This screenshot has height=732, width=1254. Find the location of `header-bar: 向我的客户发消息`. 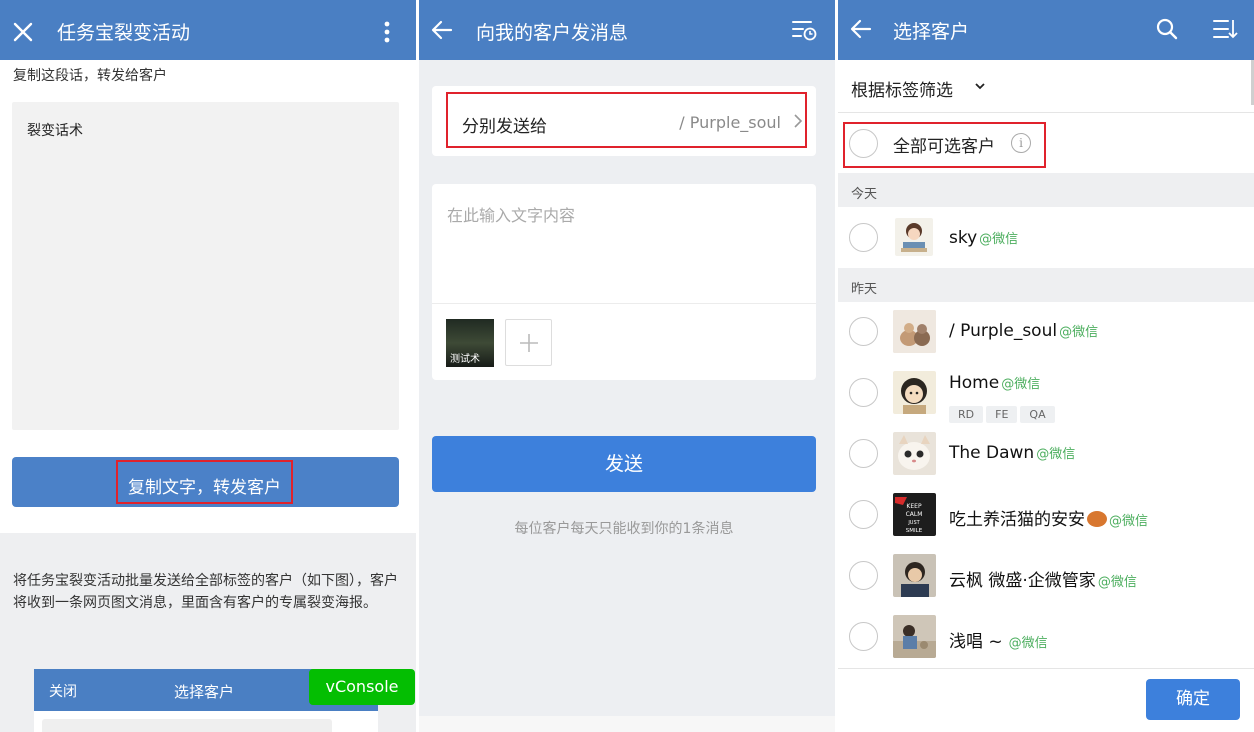

header-bar: 向我的客户发消息 is located at coordinates (627, 30).